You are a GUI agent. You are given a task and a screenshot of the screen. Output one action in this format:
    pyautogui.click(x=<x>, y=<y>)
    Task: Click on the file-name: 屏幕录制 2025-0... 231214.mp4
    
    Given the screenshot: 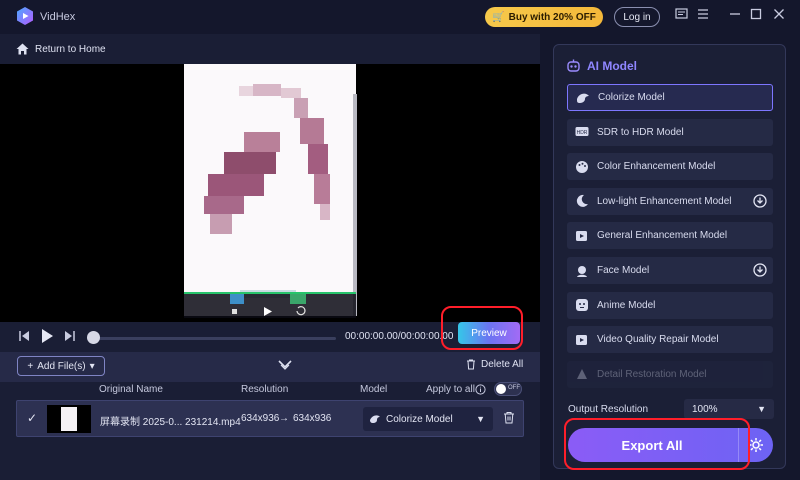 What is the action you would take?
    pyautogui.click(x=170, y=422)
    